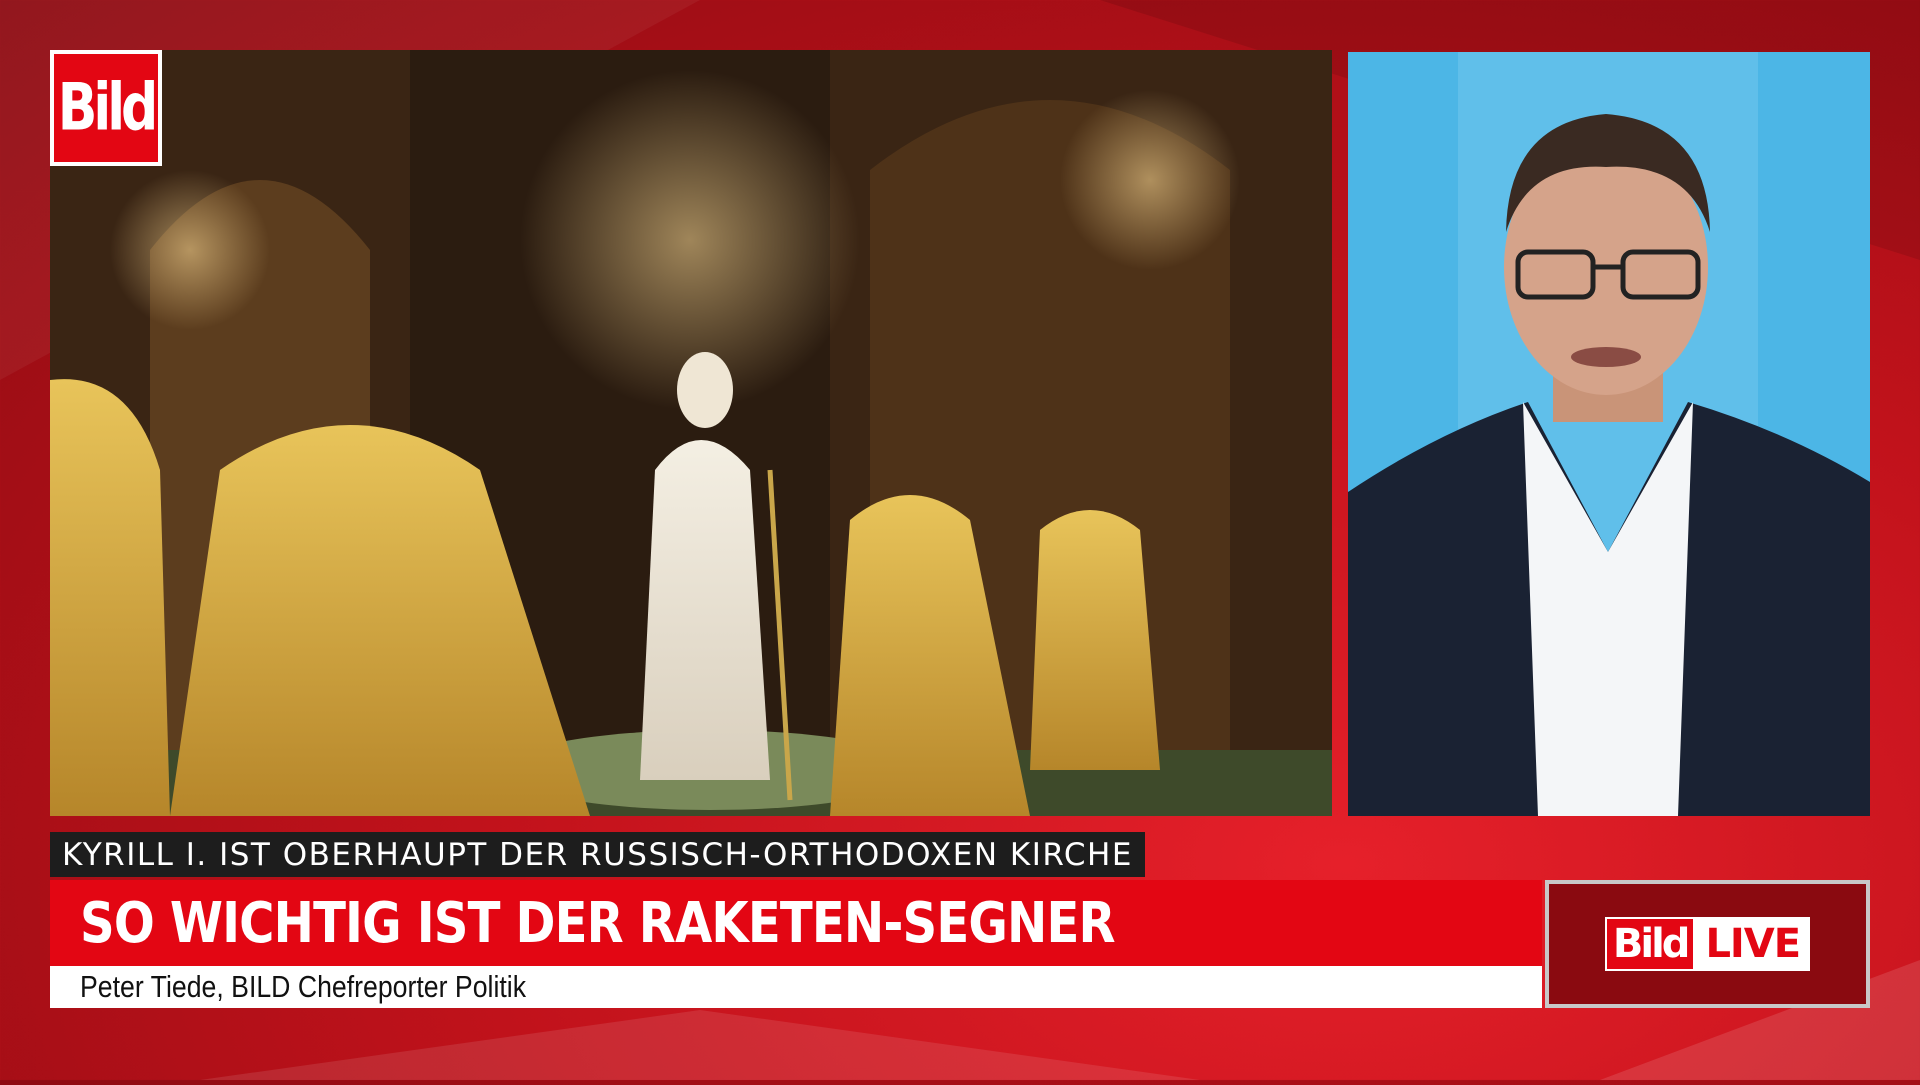 Image resolution: width=1920 pixels, height=1085 pixels. Describe the element at coordinates (1753, 944) in the screenshot. I see `live-label: LIVE` at that location.